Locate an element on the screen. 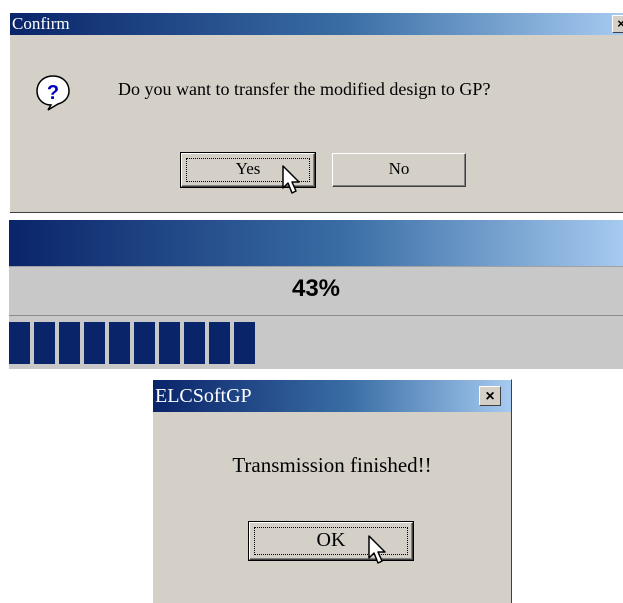 This screenshot has height=603, width=623. question-icon: ? is located at coordinates (53, 93).